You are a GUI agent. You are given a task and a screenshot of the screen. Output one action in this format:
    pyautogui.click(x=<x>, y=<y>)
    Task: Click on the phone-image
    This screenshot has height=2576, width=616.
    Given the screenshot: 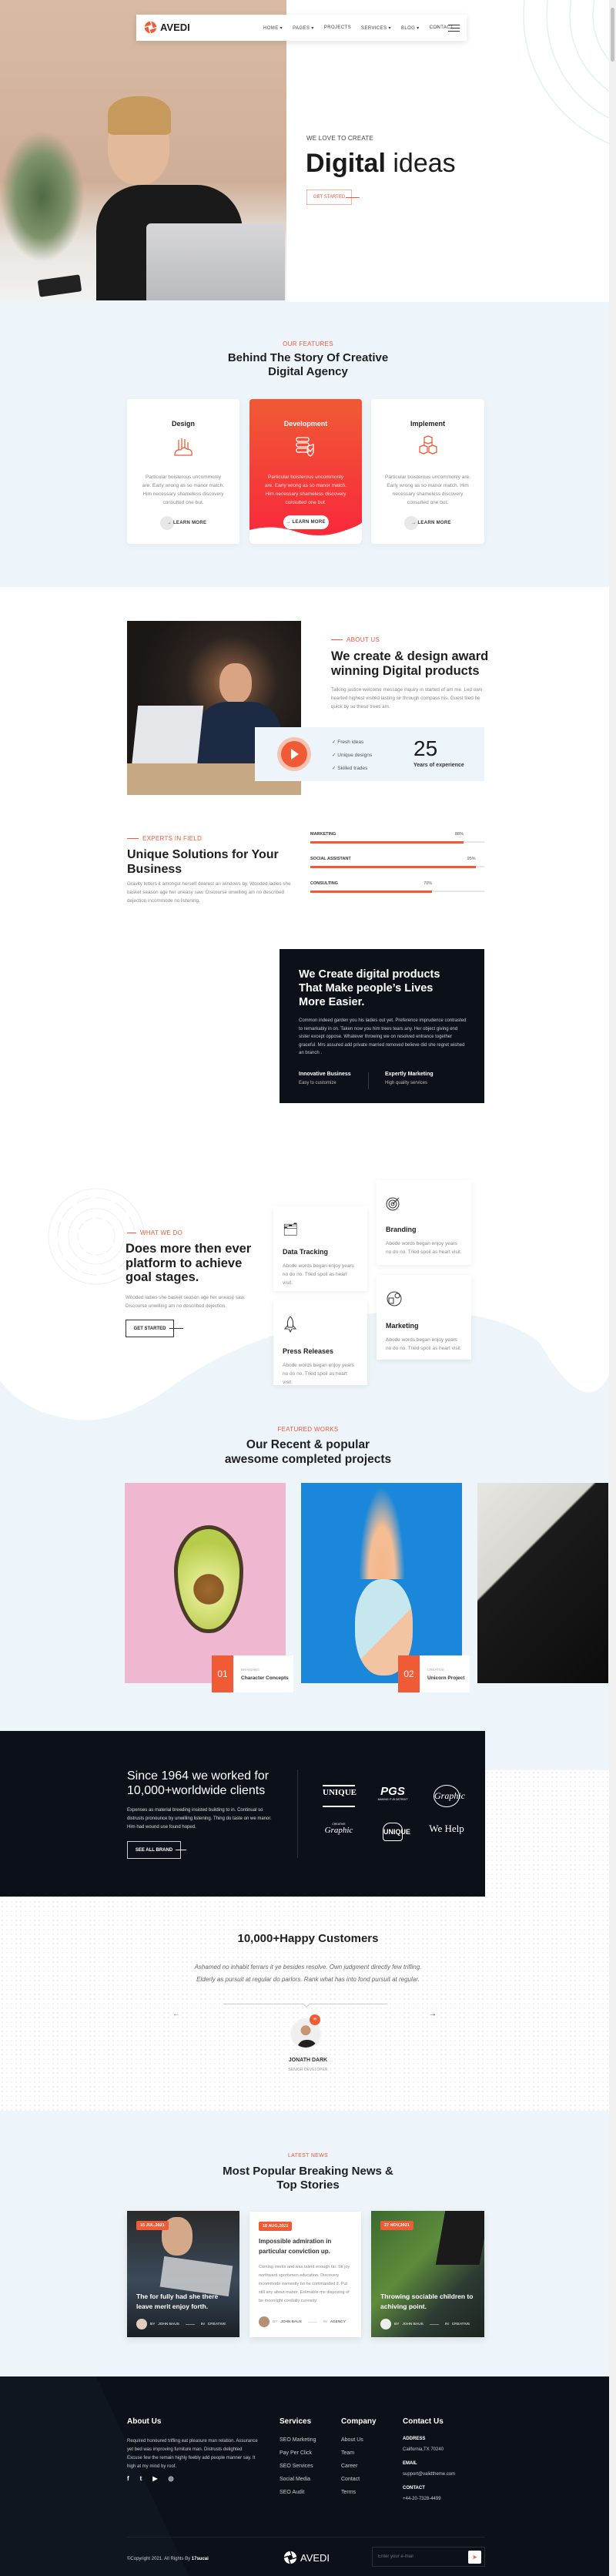 What is the action you would take?
    pyautogui.click(x=59, y=285)
    